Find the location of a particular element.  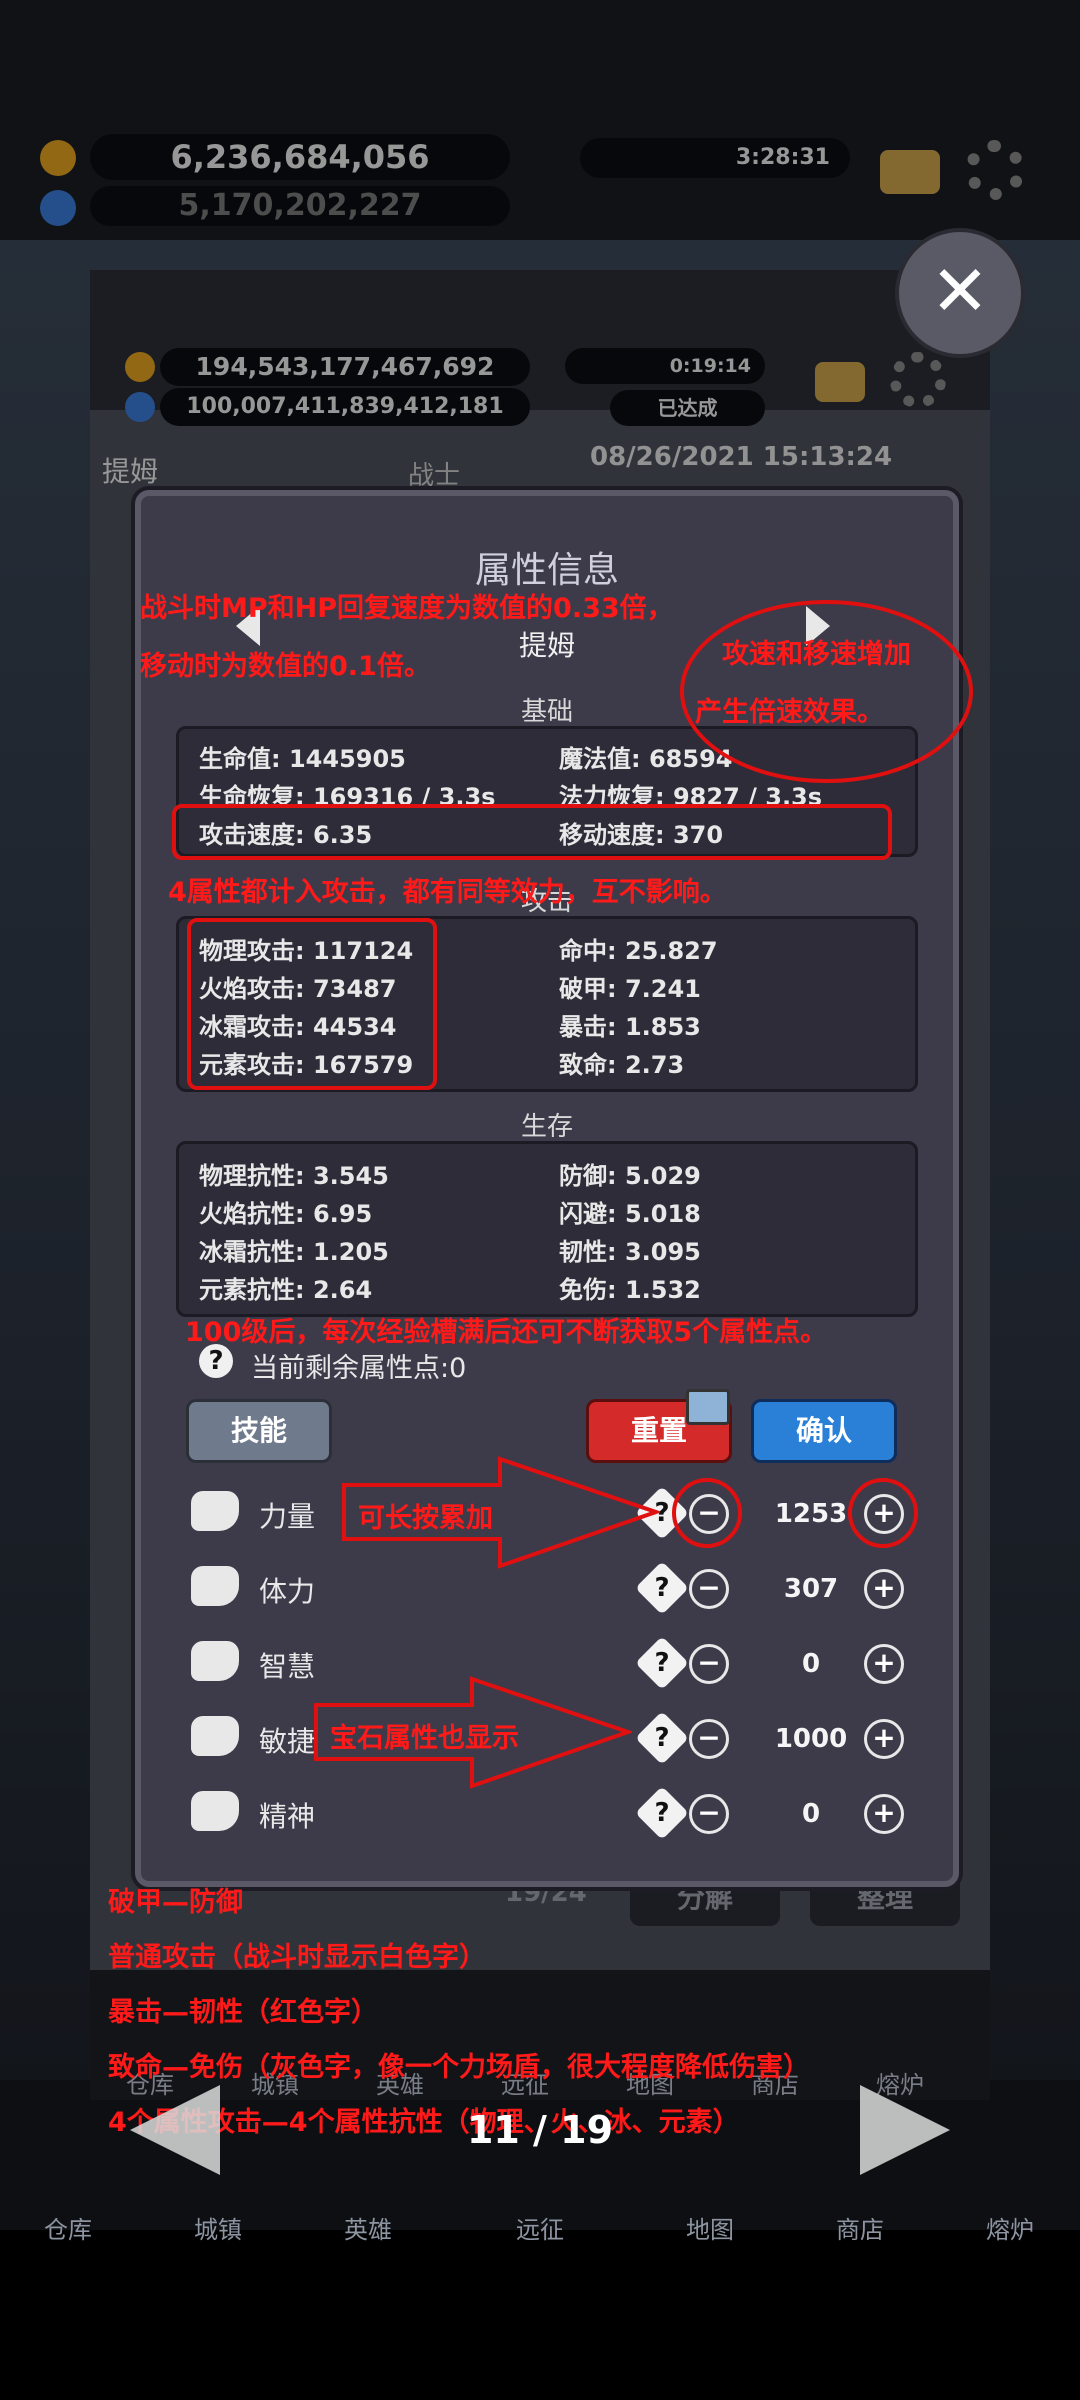

prev-page-arrow-icon is located at coordinates (175, 2130).